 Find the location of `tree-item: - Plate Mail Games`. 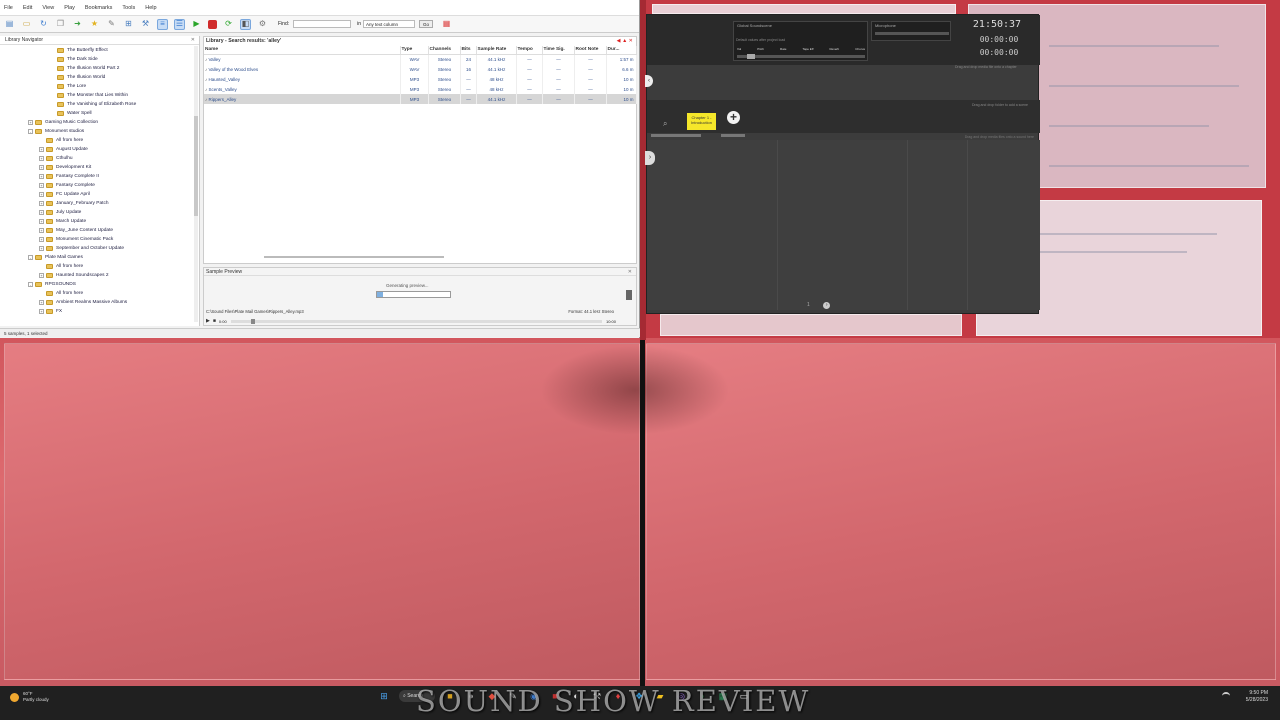

tree-item: - Plate Mail Games is located at coordinates (99, 257).